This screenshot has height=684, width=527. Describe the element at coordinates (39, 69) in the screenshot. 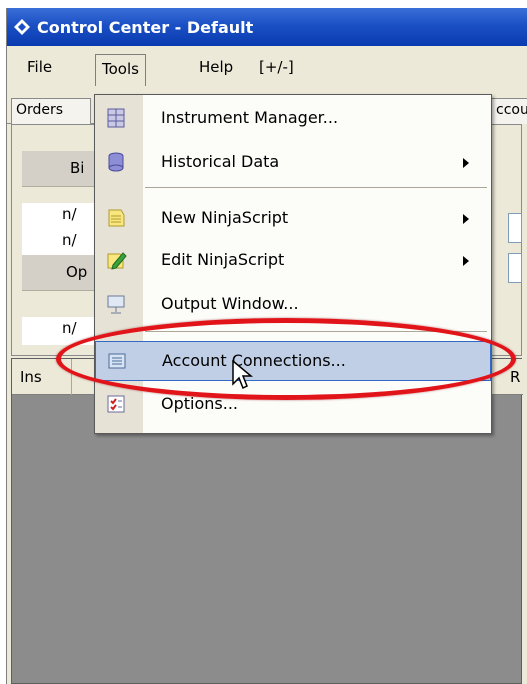

I see `menu-file: File` at that location.